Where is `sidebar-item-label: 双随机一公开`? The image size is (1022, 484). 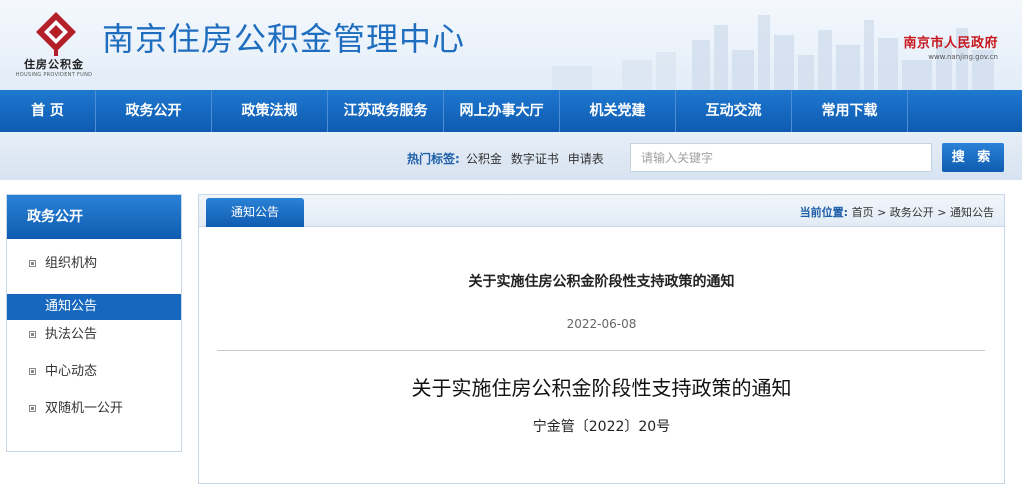
sidebar-item-label: 双随机一公开 is located at coordinates (84, 408).